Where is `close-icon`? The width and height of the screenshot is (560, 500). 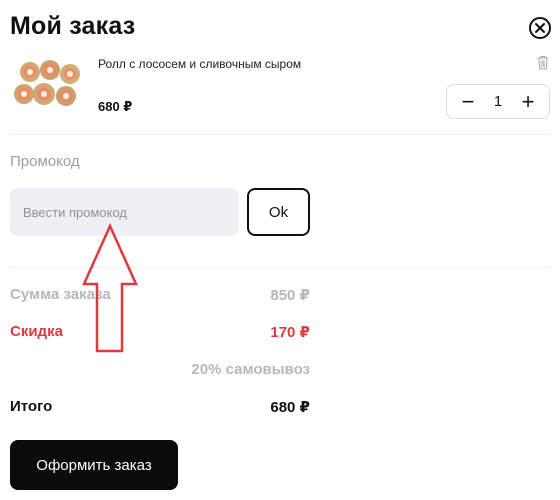
close-icon is located at coordinates (540, 28).